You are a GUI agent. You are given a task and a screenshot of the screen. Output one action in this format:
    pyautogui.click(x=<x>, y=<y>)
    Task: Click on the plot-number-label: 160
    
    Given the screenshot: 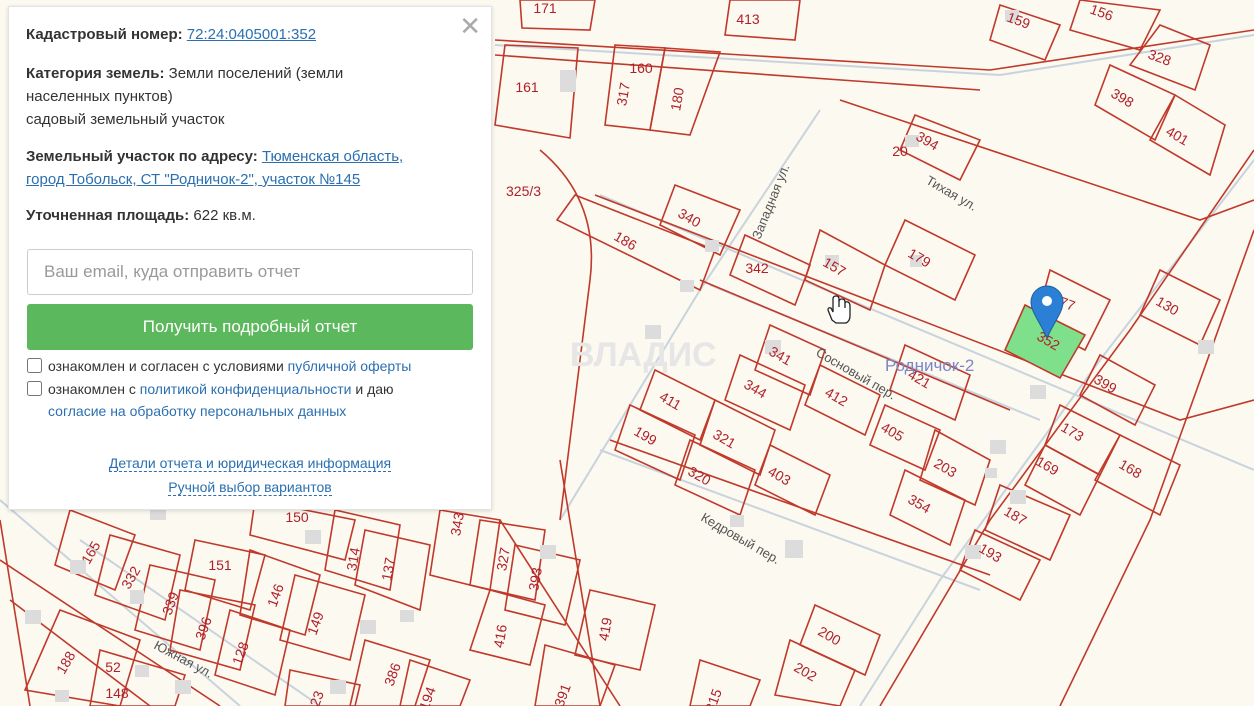 What is the action you would take?
    pyautogui.click(x=641, y=68)
    